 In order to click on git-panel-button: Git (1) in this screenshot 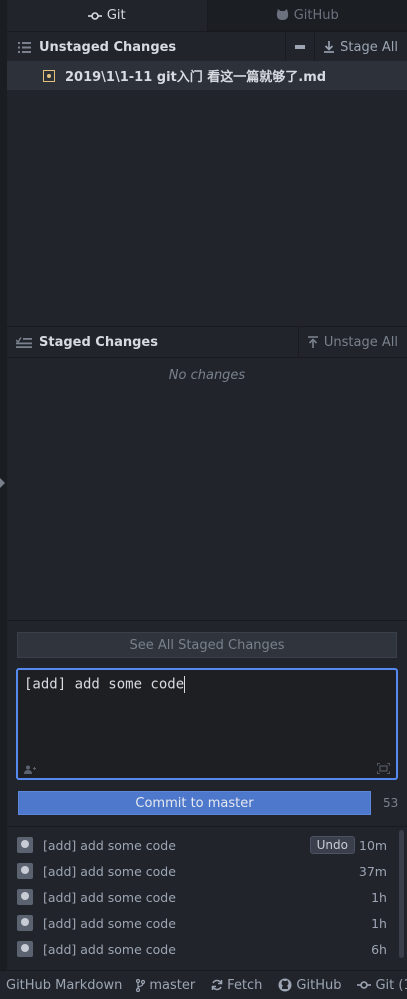, I will do `click(382, 985)`.